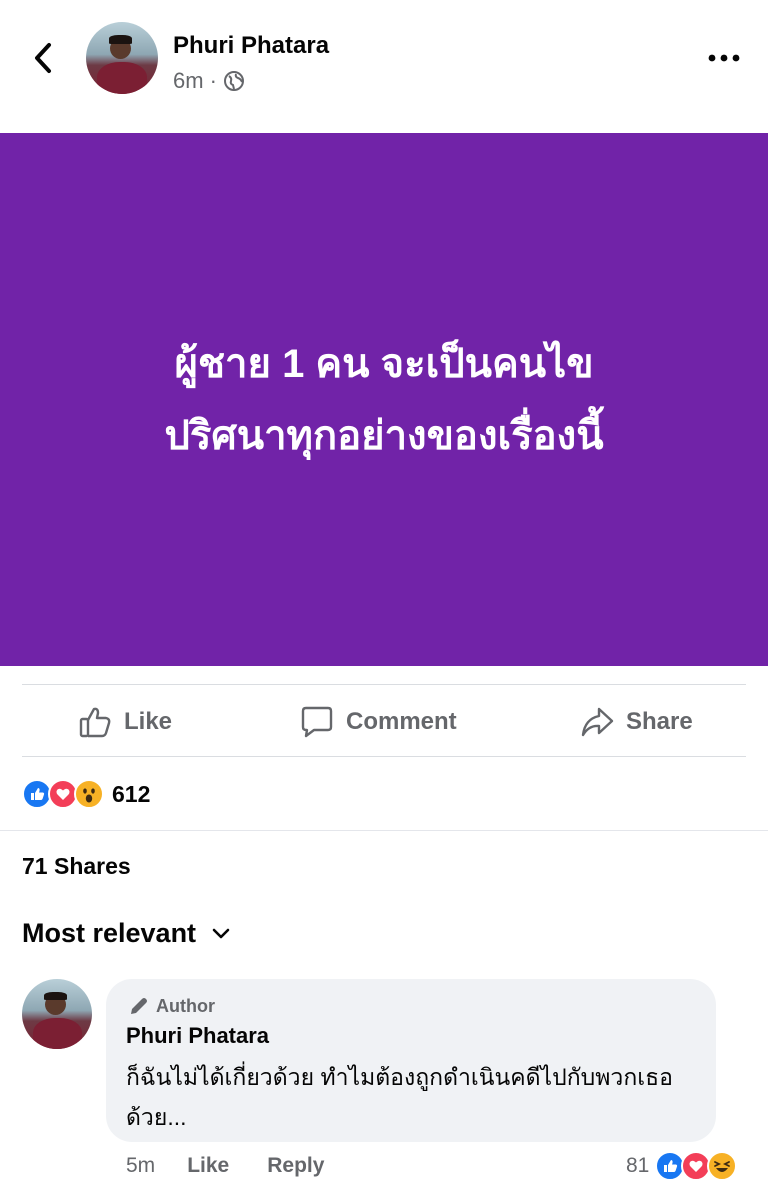 This screenshot has width=768, height=1200. I want to click on more-options-button, so click(724, 58).